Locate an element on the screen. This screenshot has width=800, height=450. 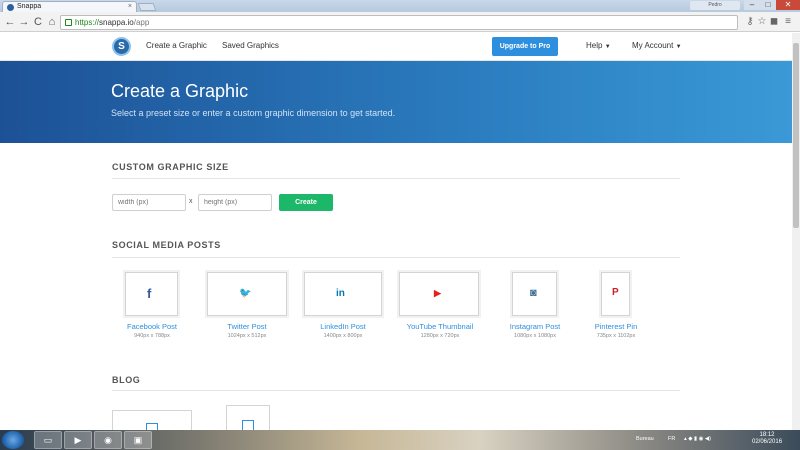
width-input is located at coordinates (149, 202).